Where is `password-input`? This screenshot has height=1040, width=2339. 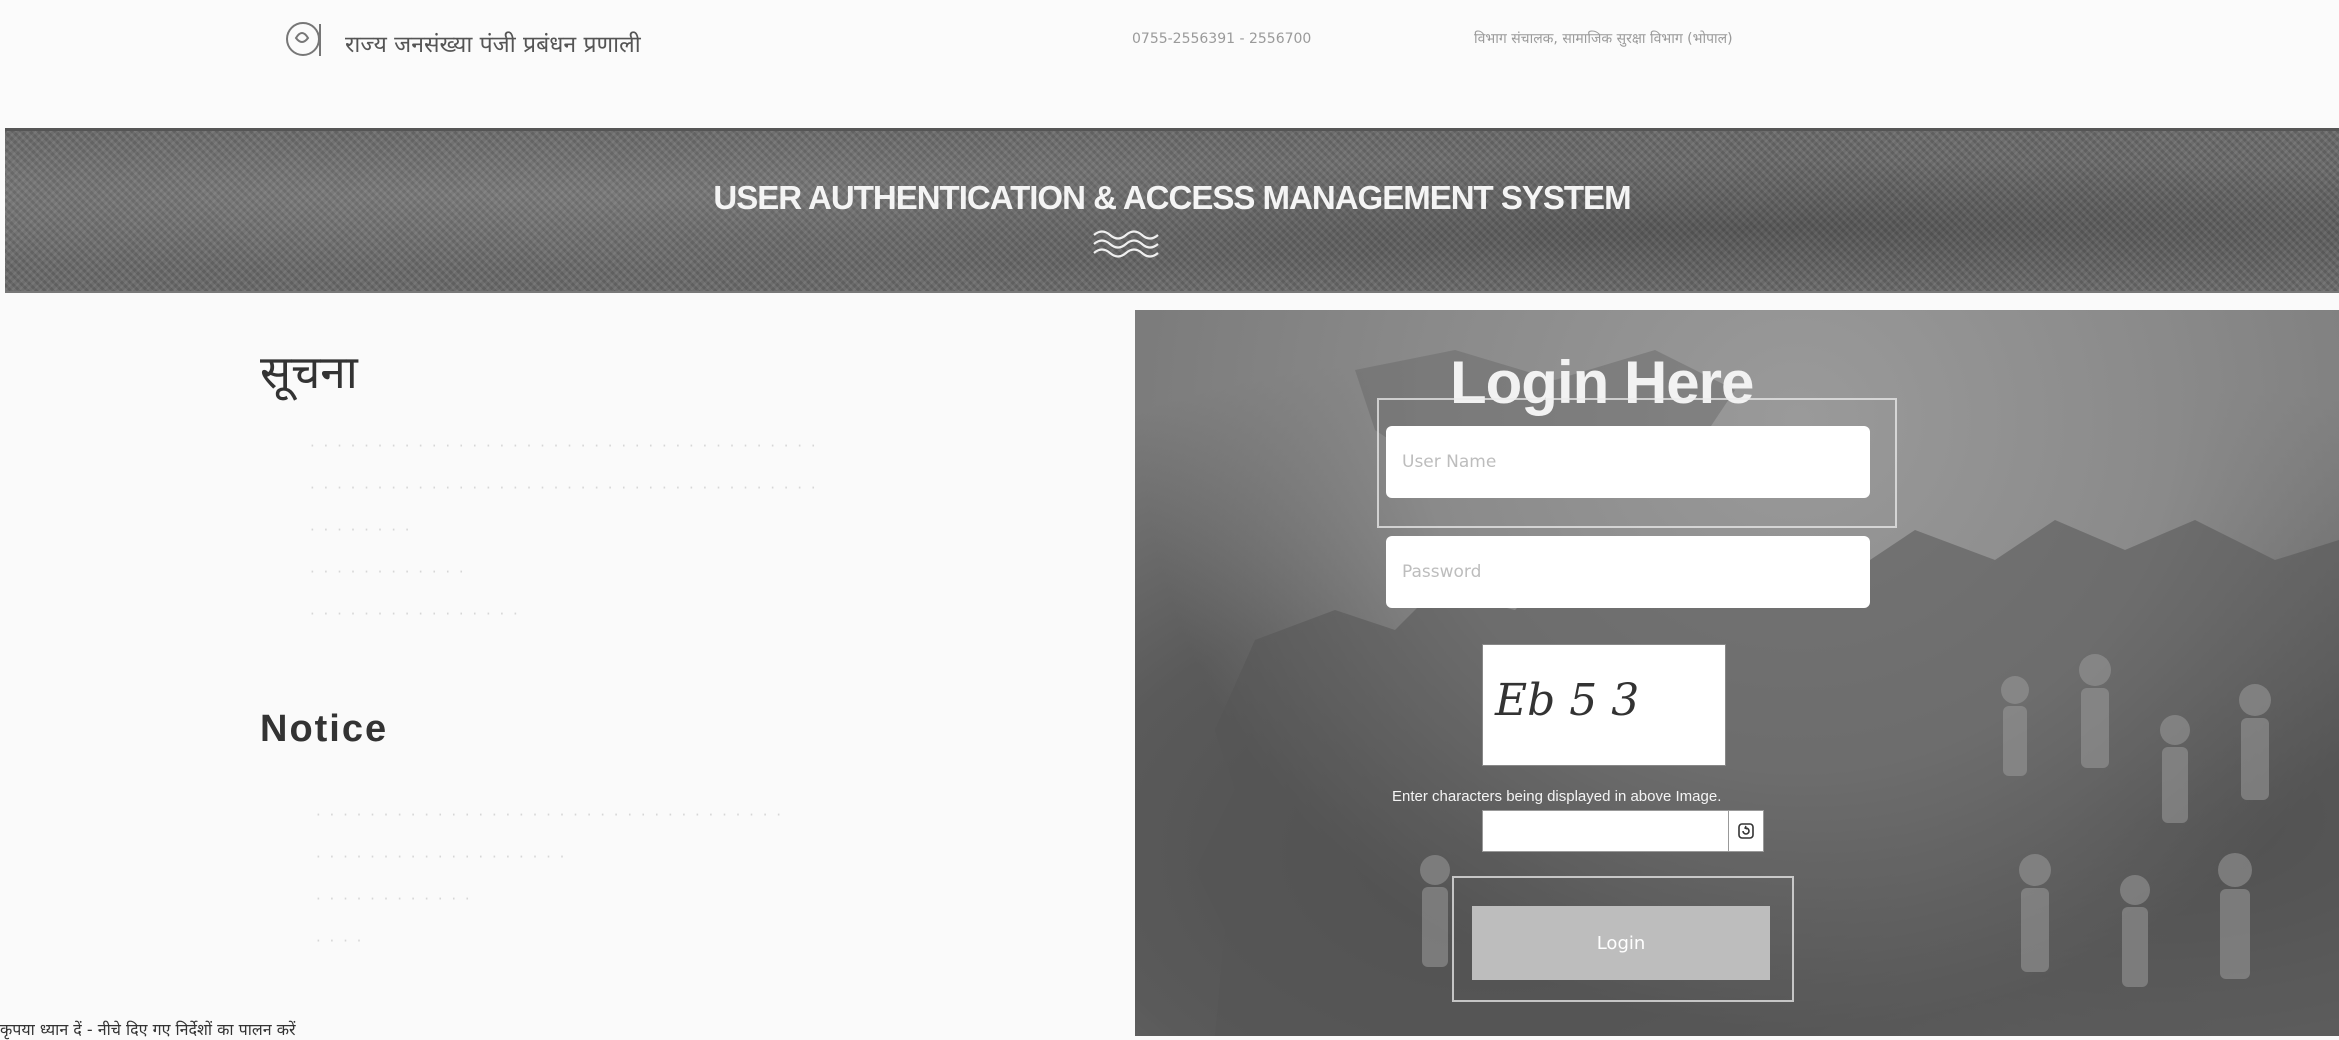
password-input is located at coordinates (1628, 572).